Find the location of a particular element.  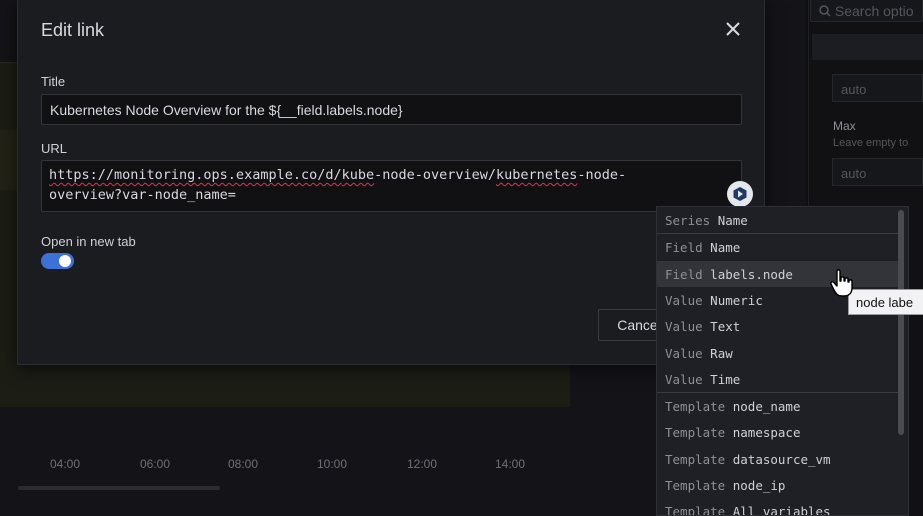

suggestion-tooltip: node labe is located at coordinates (885, 302).